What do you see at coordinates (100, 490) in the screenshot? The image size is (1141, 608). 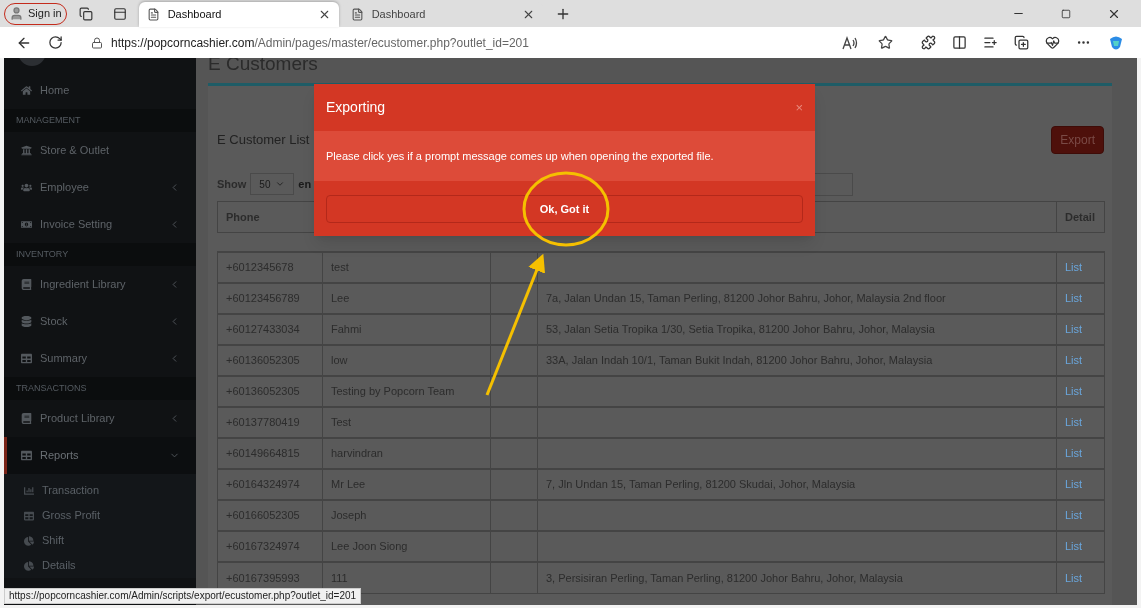 I see `submenu-item: Transaction` at bounding box center [100, 490].